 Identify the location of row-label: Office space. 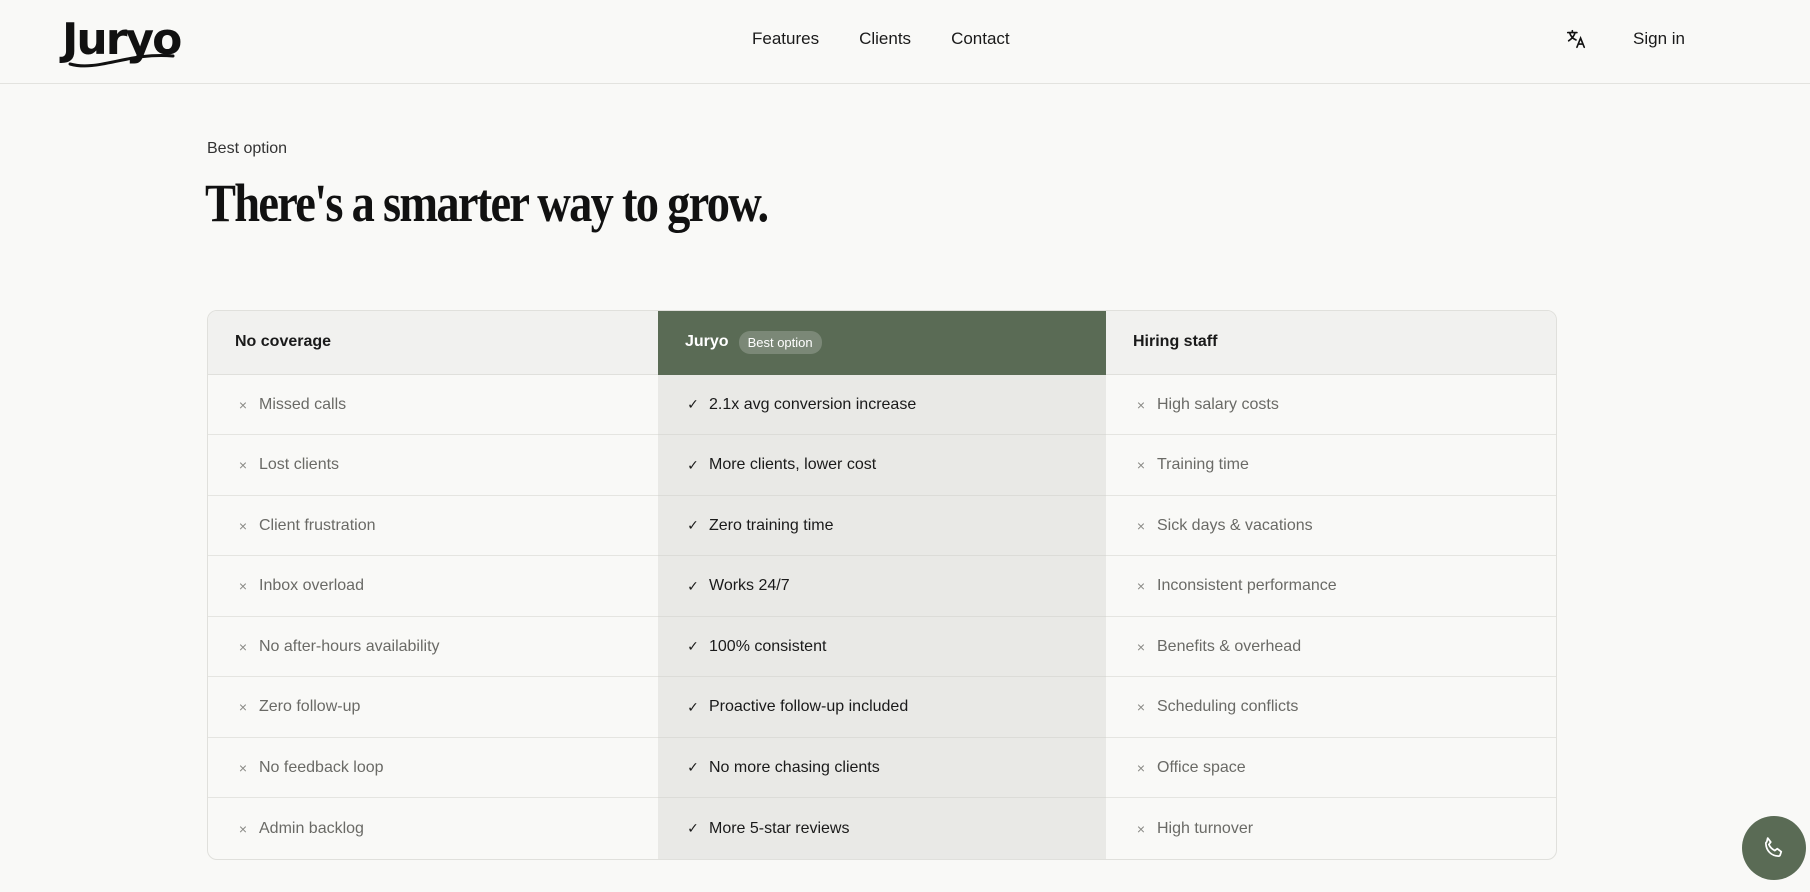
(1201, 767).